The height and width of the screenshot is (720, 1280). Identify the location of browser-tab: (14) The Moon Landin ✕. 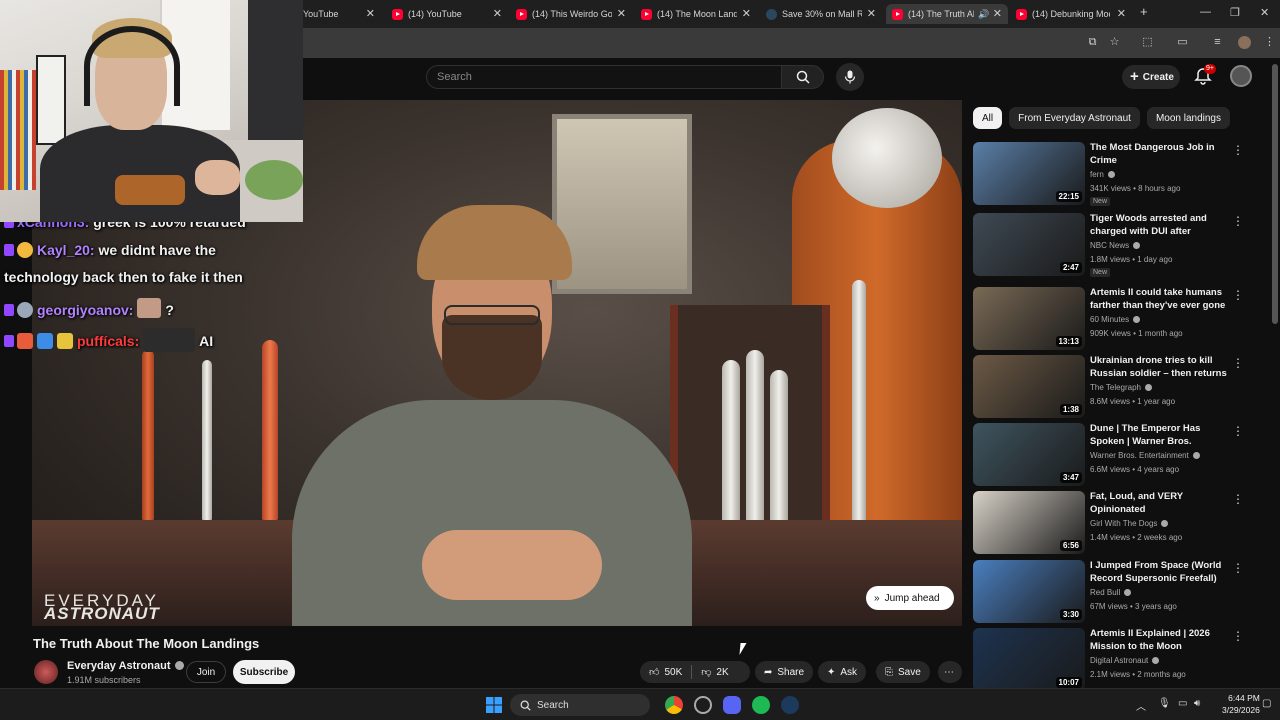
(699, 14).